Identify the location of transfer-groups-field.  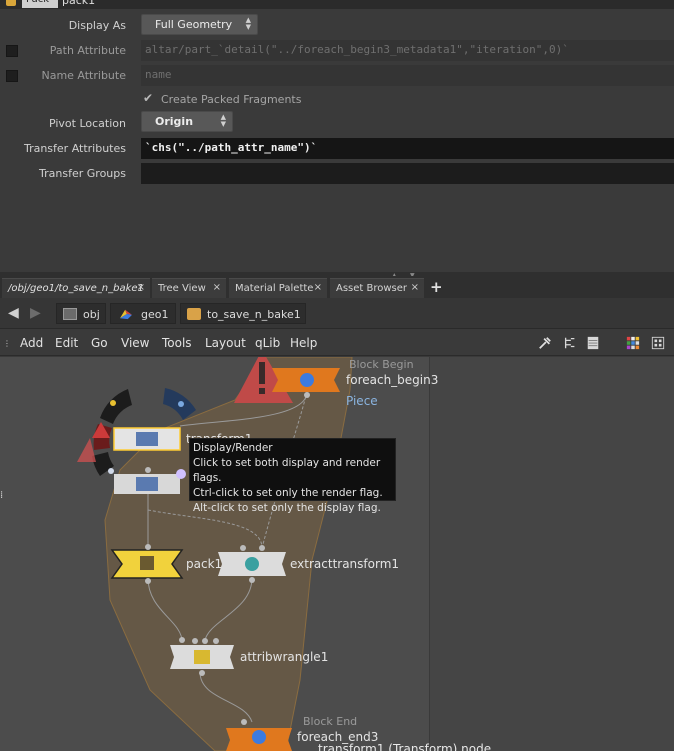
(407, 173).